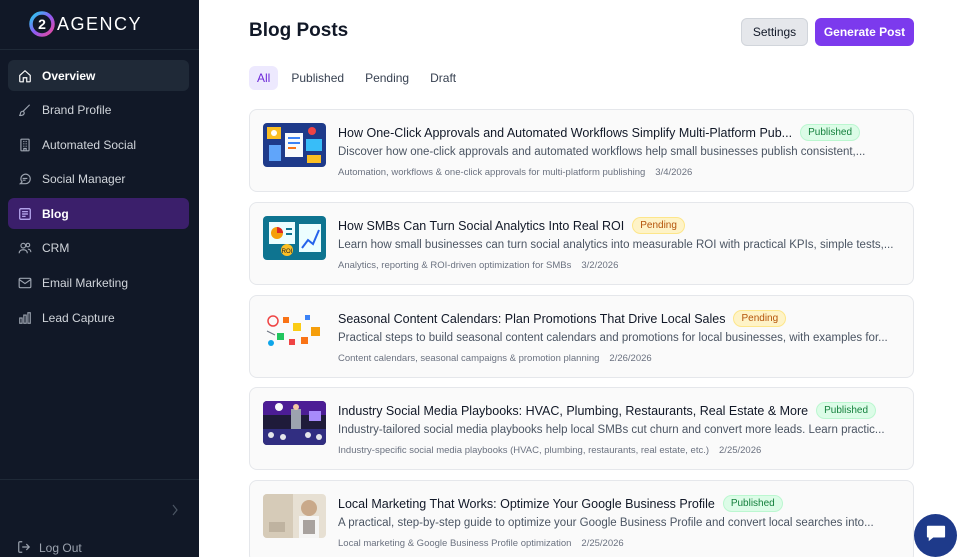 Image resolution: width=962 pixels, height=557 pixels. I want to click on logout-button: Log Out, so click(49, 548).